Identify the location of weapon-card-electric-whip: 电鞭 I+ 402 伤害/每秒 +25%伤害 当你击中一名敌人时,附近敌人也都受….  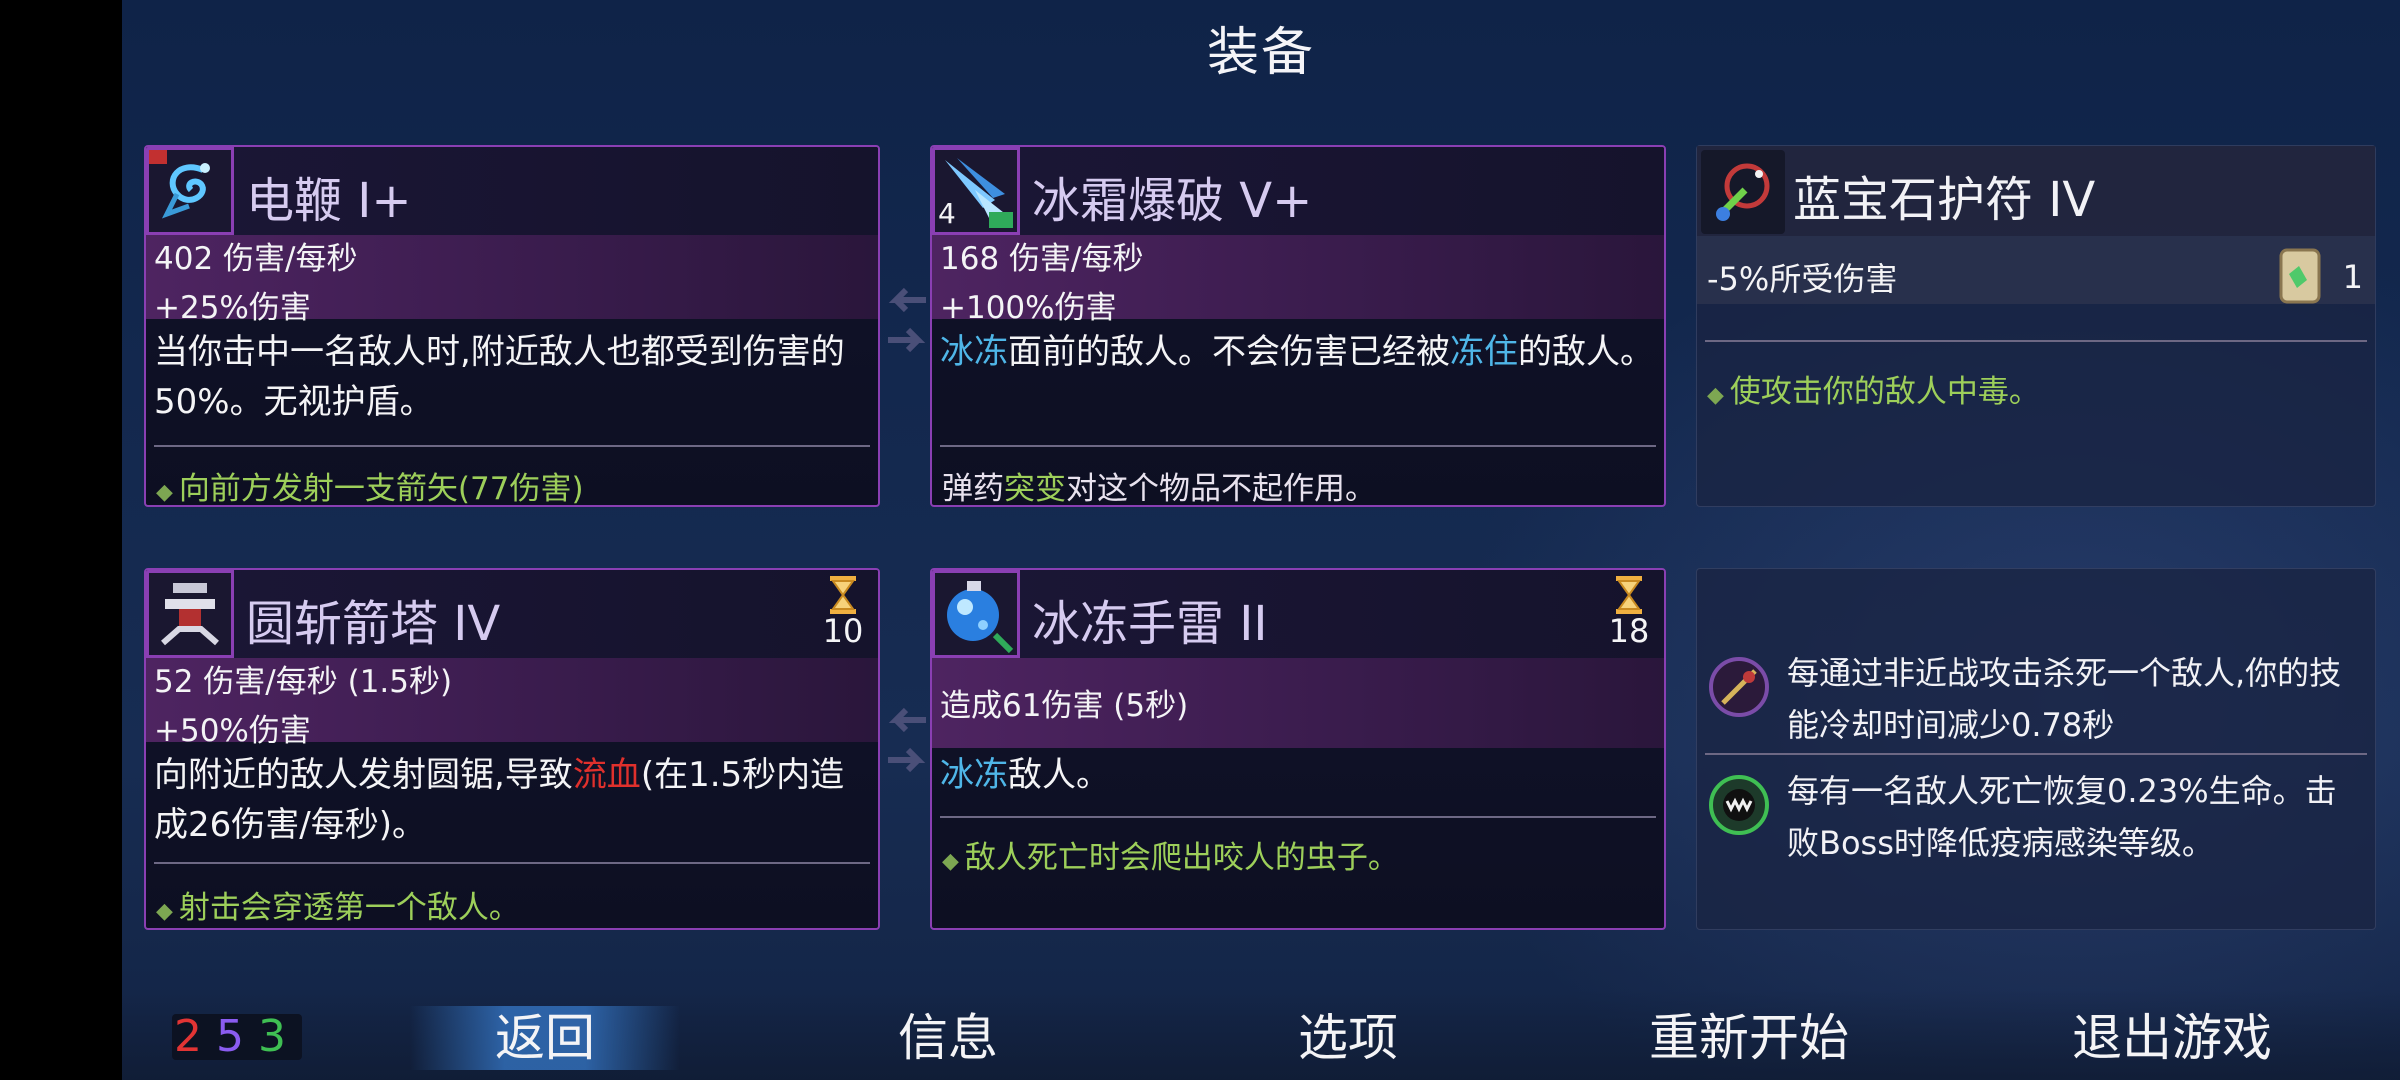
(512, 326).